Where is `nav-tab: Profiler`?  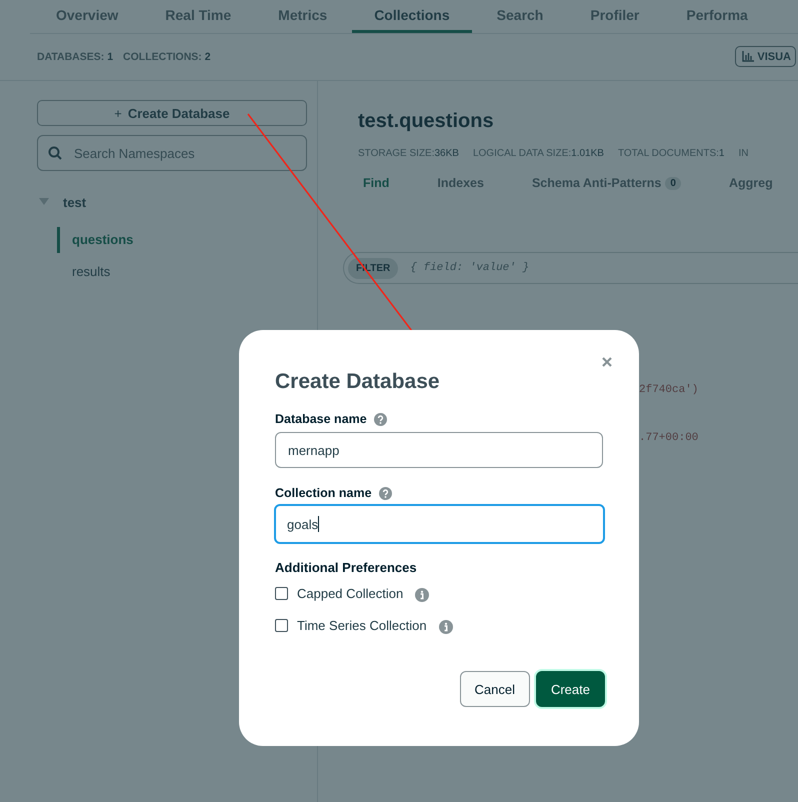
nav-tab: Profiler is located at coordinates (615, 16).